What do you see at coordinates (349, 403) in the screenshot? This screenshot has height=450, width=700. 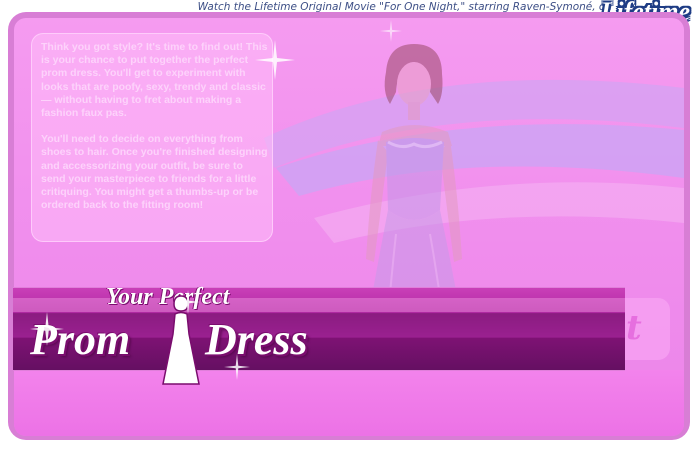 I see `bottom-bar` at bounding box center [349, 403].